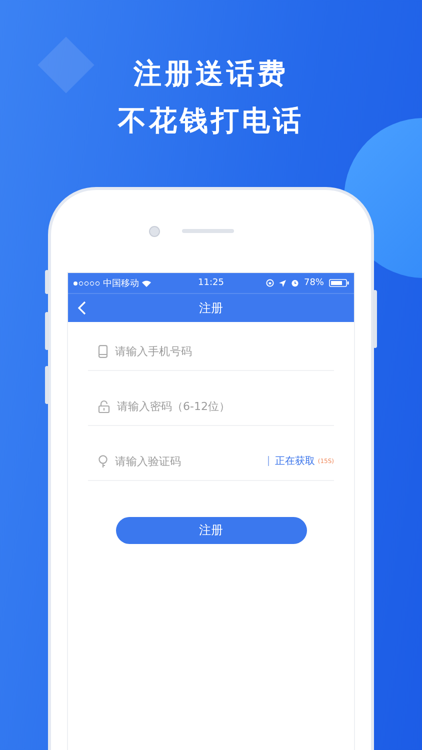 This screenshot has width=422, height=750. I want to click on battery-percent: 78%, so click(314, 283).